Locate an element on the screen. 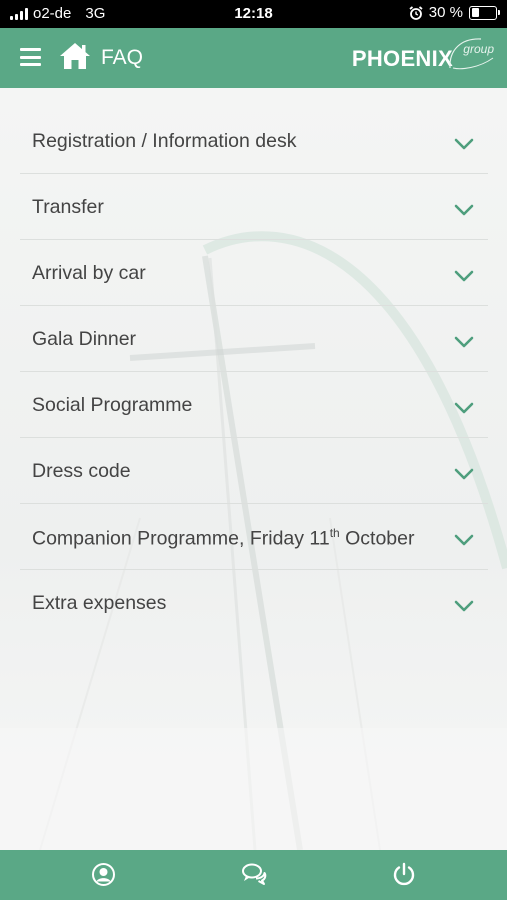 The width and height of the screenshot is (507, 900). status-bar: o2-de 3G 12:18 30 % is located at coordinates (253, 14).